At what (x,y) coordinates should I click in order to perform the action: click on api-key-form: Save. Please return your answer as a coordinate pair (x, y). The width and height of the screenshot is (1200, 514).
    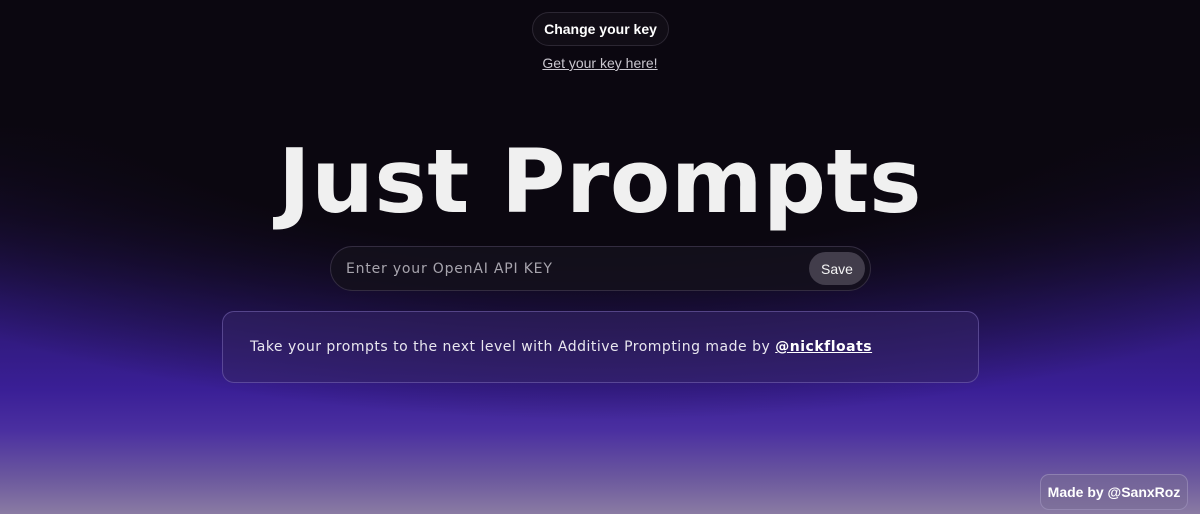
    Looking at the image, I should click on (600, 268).